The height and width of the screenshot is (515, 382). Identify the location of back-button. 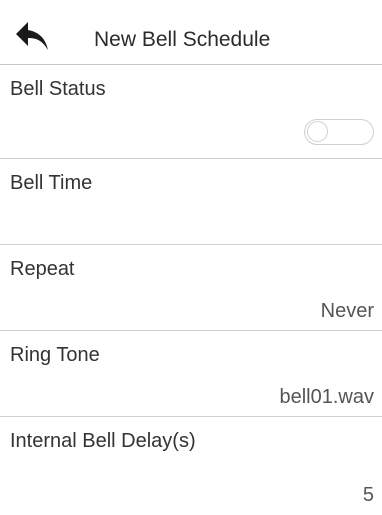
(34, 38).